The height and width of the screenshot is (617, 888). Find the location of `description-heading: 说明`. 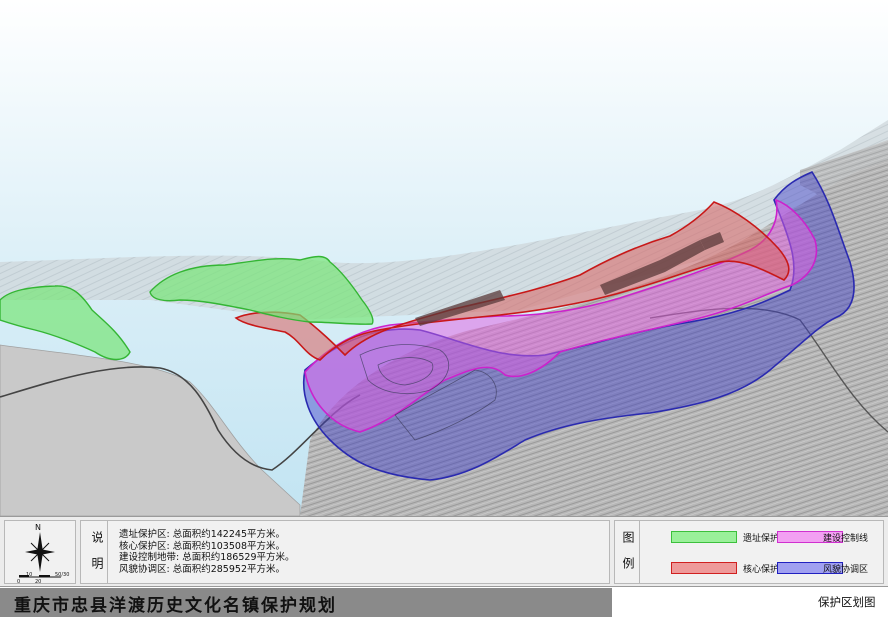

description-heading: 说明 is located at coordinates (97, 557).